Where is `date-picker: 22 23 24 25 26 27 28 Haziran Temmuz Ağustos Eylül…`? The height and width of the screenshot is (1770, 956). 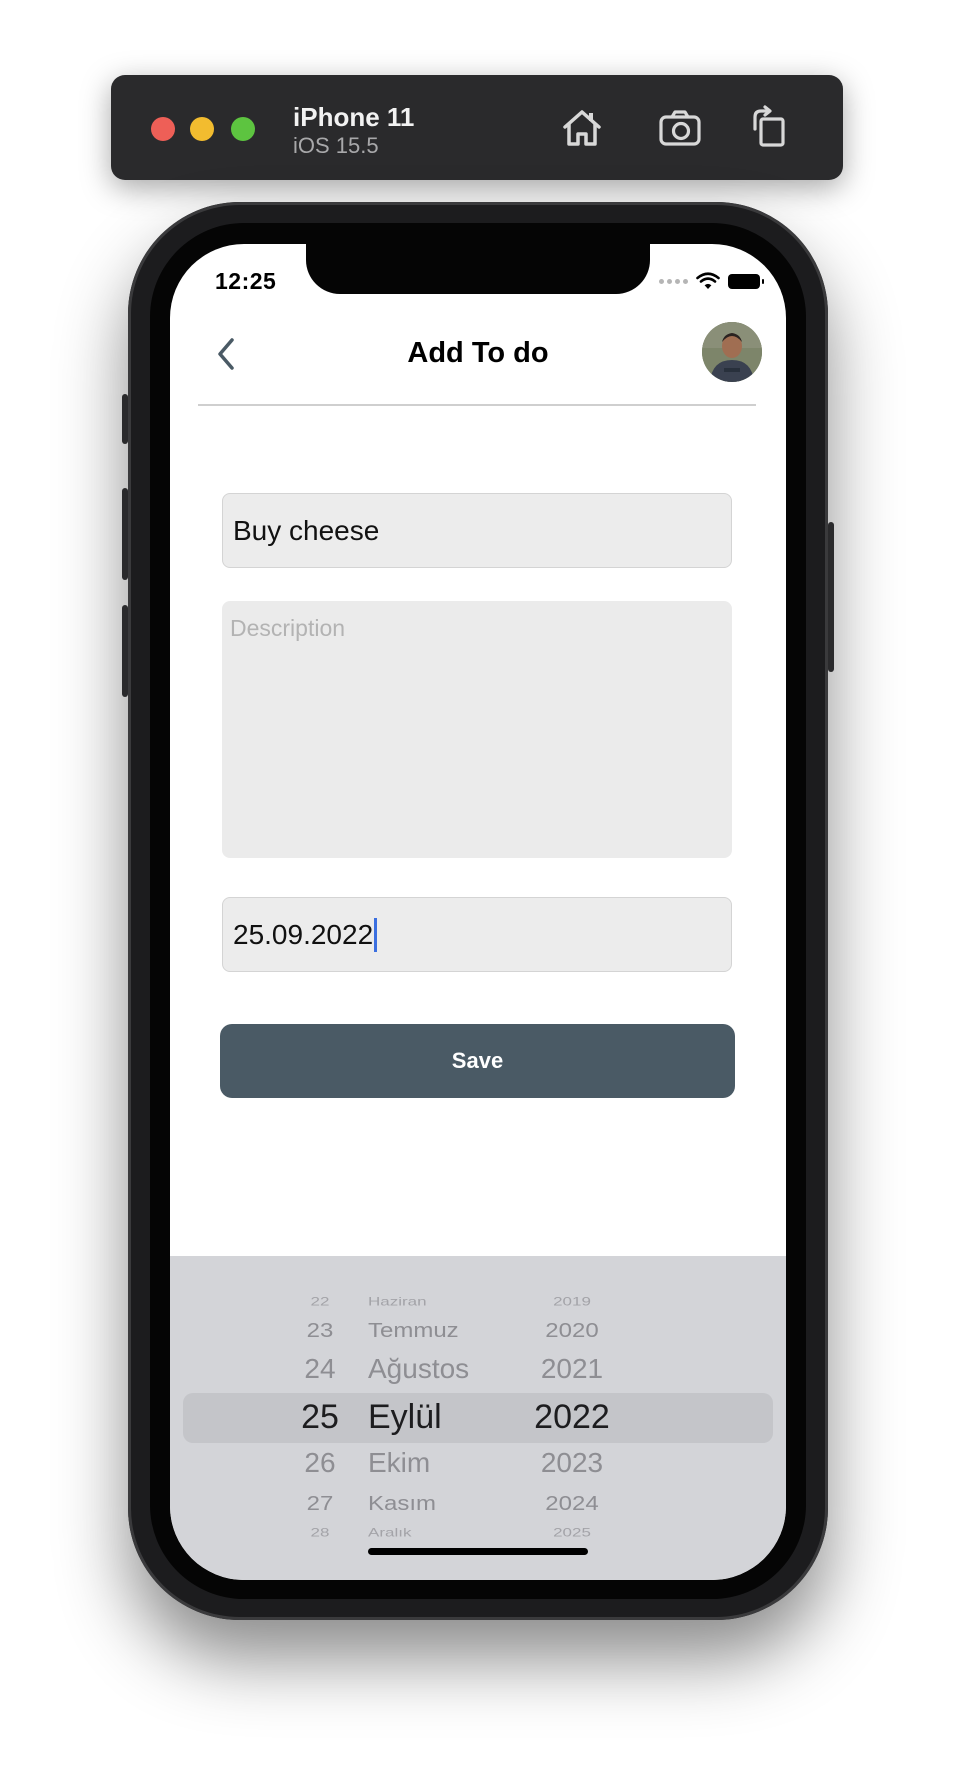
date-picker: 22 23 24 25 26 27 28 Haziran Temmuz Ağustos Eylül… is located at coordinates (478, 1418).